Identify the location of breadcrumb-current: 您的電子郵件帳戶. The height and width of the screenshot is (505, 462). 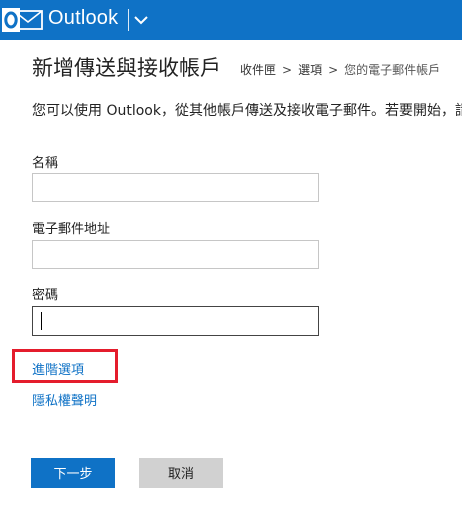
(392, 70).